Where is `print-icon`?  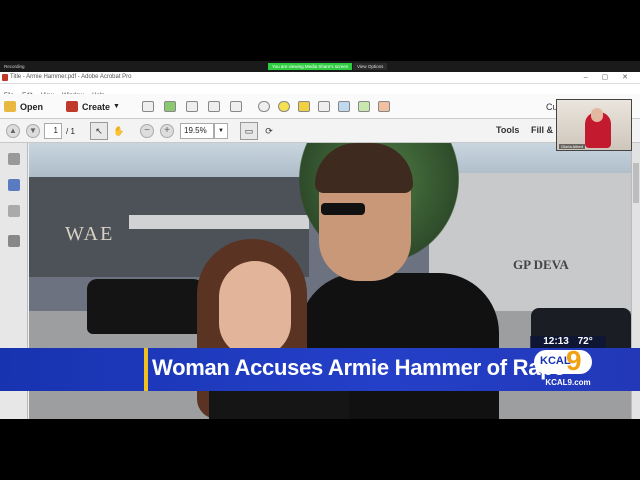 print-icon is located at coordinates (192, 106).